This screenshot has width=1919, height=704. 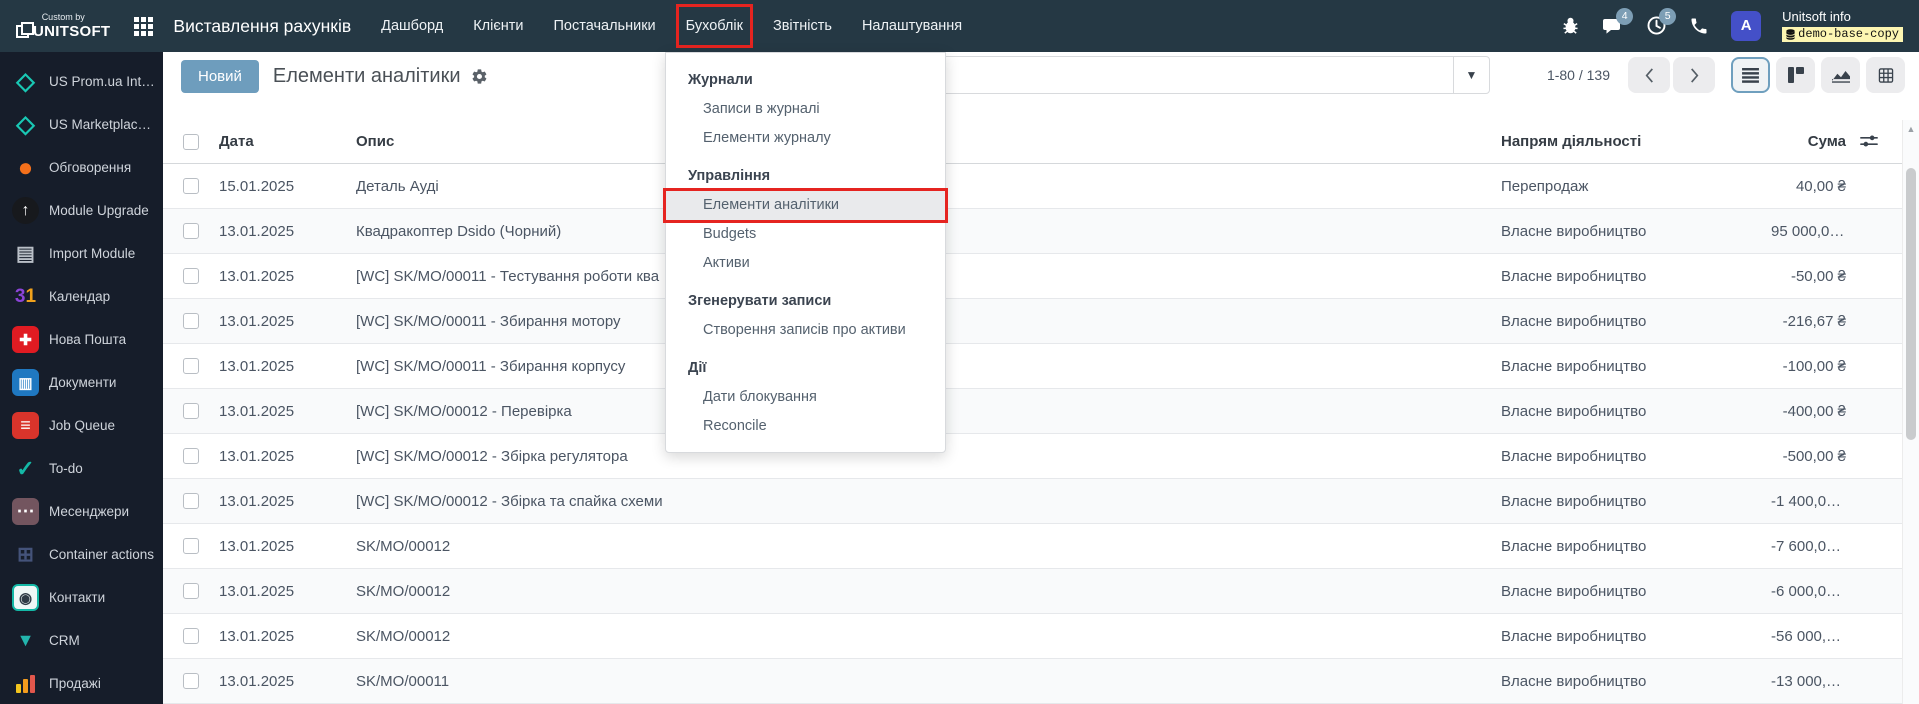 What do you see at coordinates (287, 141) in the screenshot?
I see `column-header-date: Дата` at bounding box center [287, 141].